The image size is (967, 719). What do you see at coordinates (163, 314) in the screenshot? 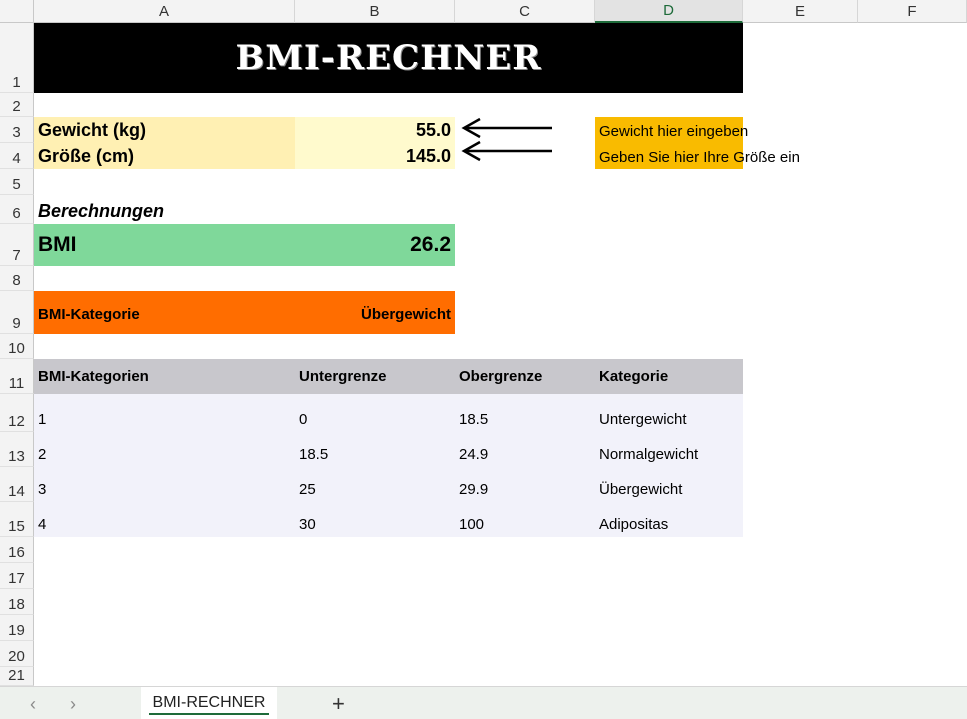
I see `category-label-cell: BMI-Kategorie` at bounding box center [163, 314].